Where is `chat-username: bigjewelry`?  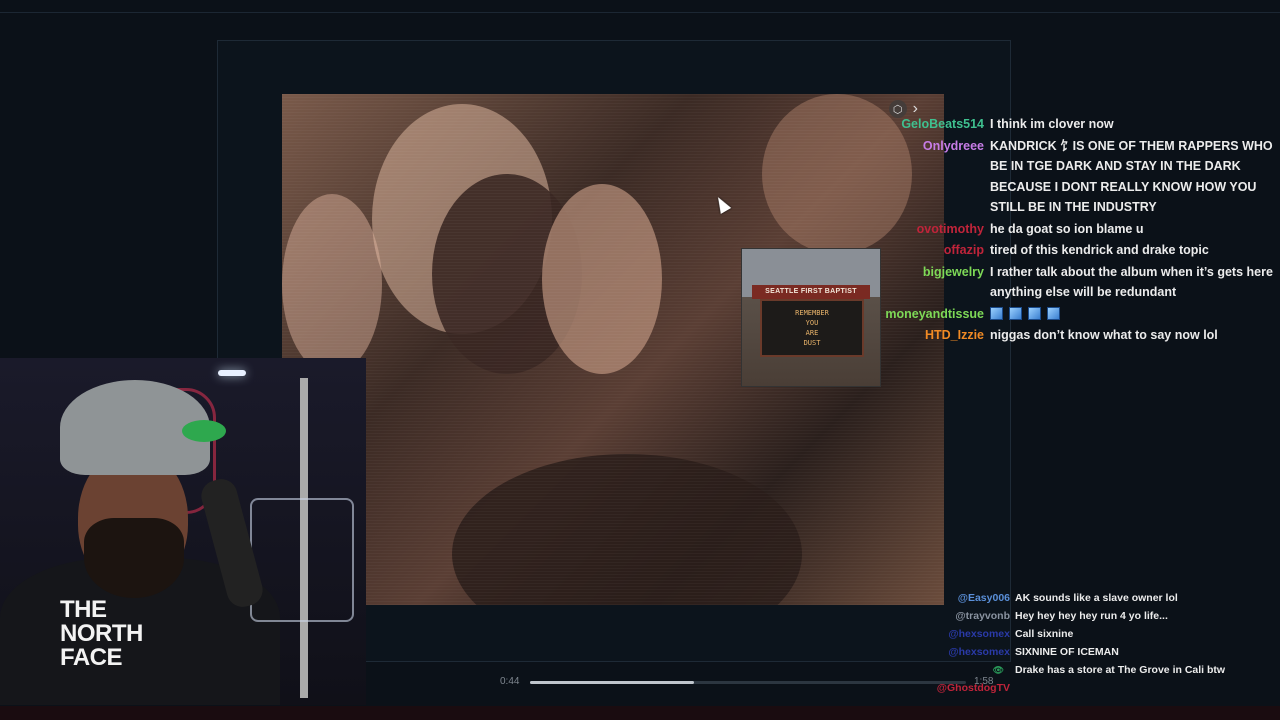 chat-username: bigjewelry is located at coordinates (925, 282).